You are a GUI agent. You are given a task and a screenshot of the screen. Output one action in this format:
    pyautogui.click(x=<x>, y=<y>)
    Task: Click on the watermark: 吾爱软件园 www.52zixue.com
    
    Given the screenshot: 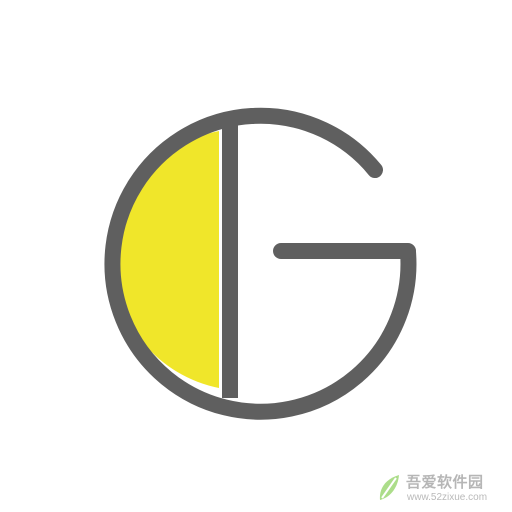 What is the action you would take?
    pyautogui.click(x=440, y=489)
    